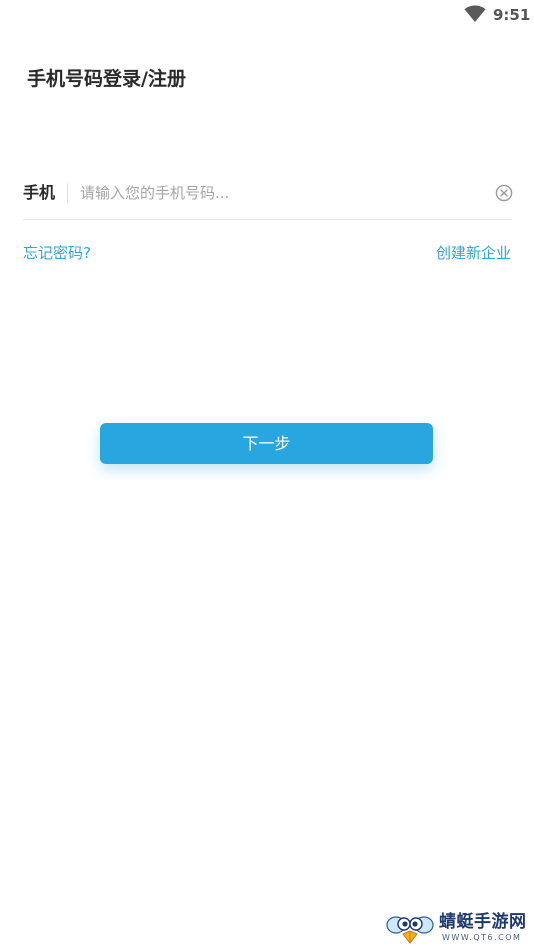 The image size is (534, 949). I want to click on page-title: 手机号码登录/注册, so click(106, 79).